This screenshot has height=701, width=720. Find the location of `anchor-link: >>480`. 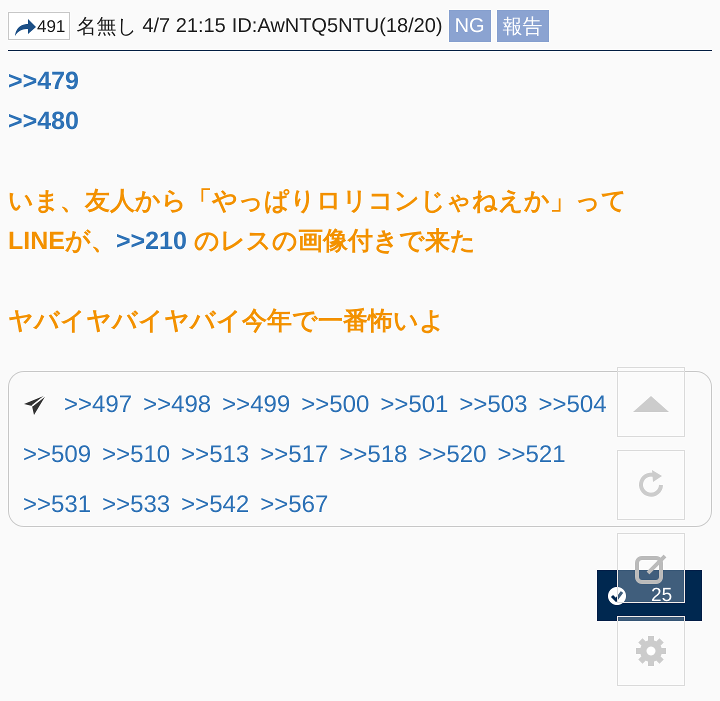

anchor-link: >>480 is located at coordinates (43, 121).